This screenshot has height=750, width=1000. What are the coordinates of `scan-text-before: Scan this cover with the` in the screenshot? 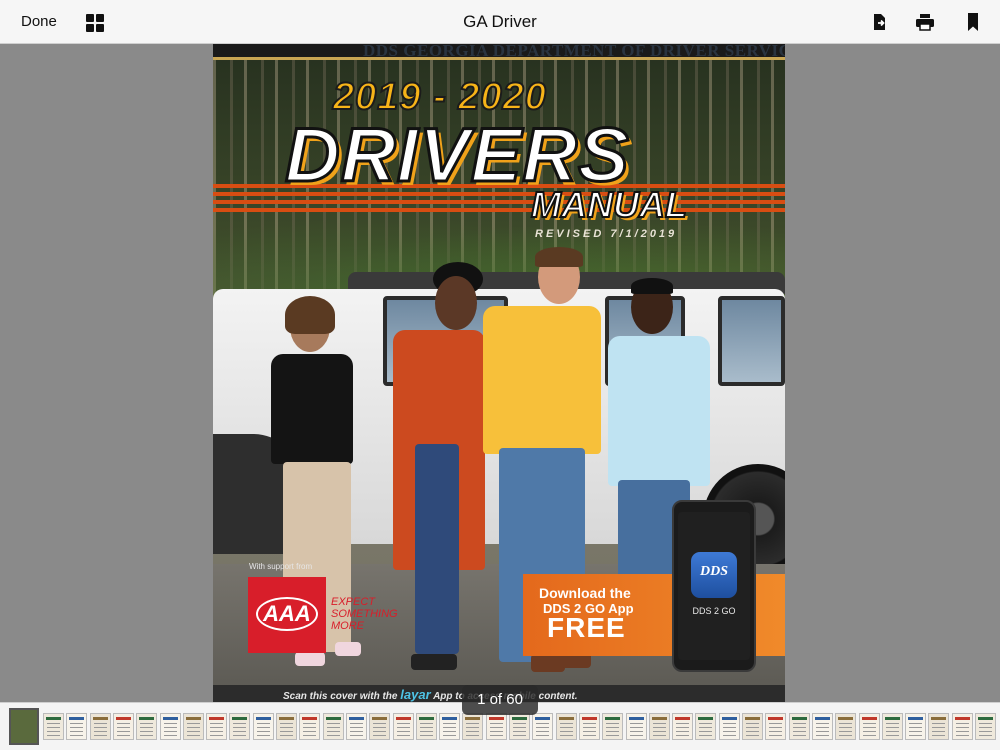 It's located at (340, 696).